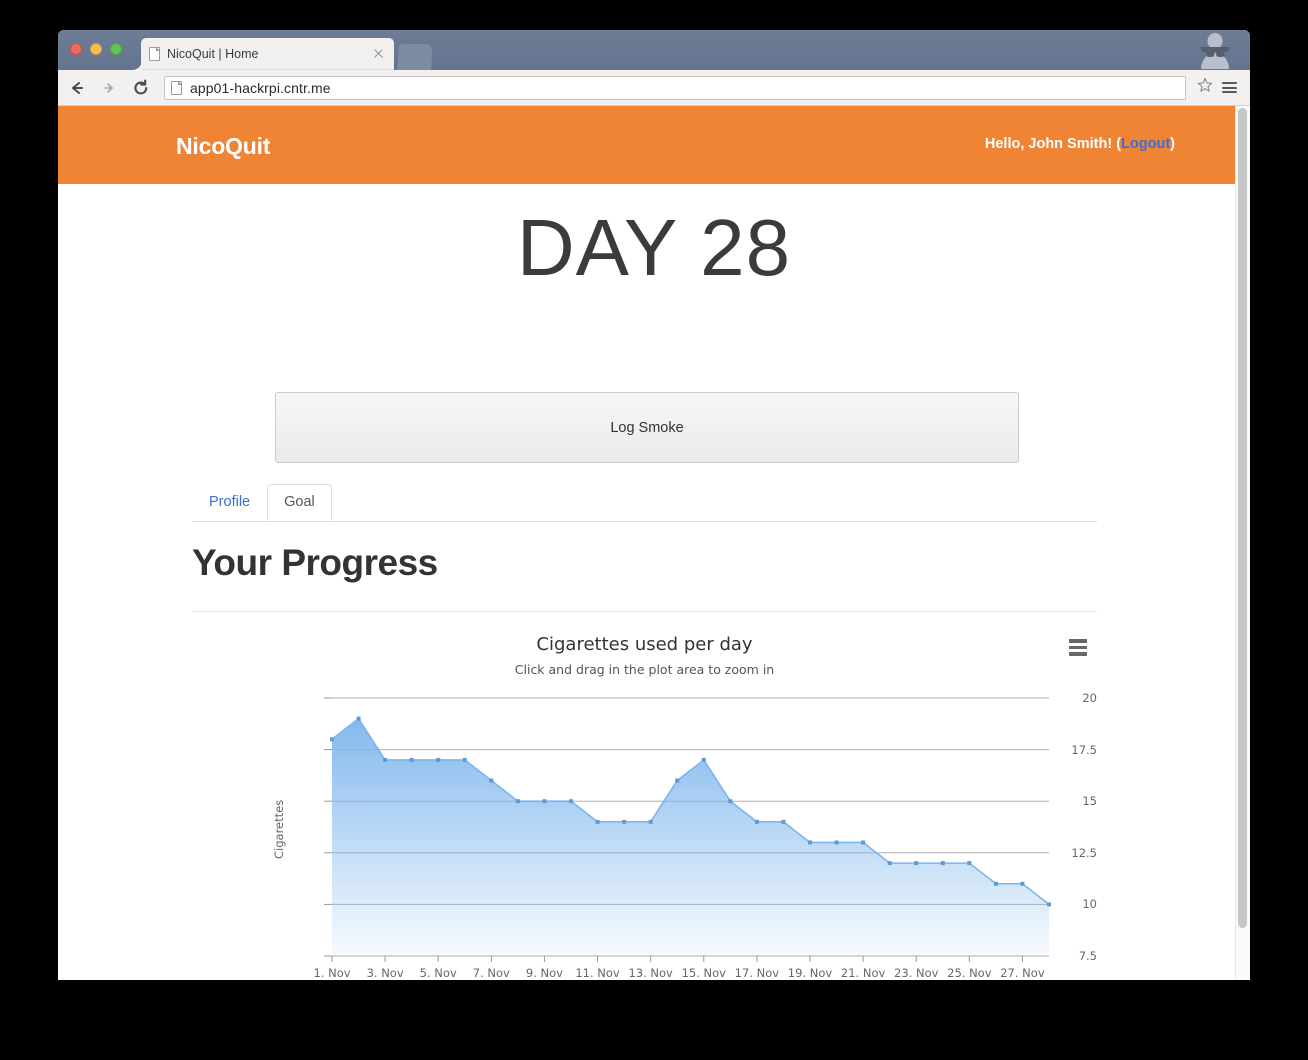 The width and height of the screenshot is (1308, 1060). Describe the element at coordinates (1084, 749) in the screenshot. I see `y-axis-tick-label: 17.5` at that location.